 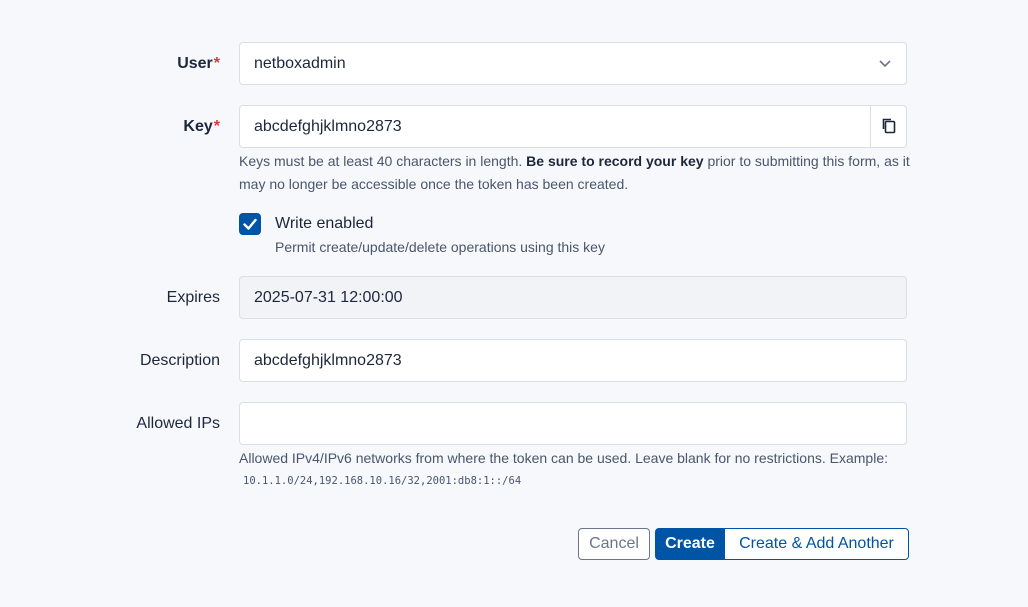 What do you see at coordinates (198, 126) in the screenshot?
I see `key-label-text: Key` at bounding box center [198, 126].